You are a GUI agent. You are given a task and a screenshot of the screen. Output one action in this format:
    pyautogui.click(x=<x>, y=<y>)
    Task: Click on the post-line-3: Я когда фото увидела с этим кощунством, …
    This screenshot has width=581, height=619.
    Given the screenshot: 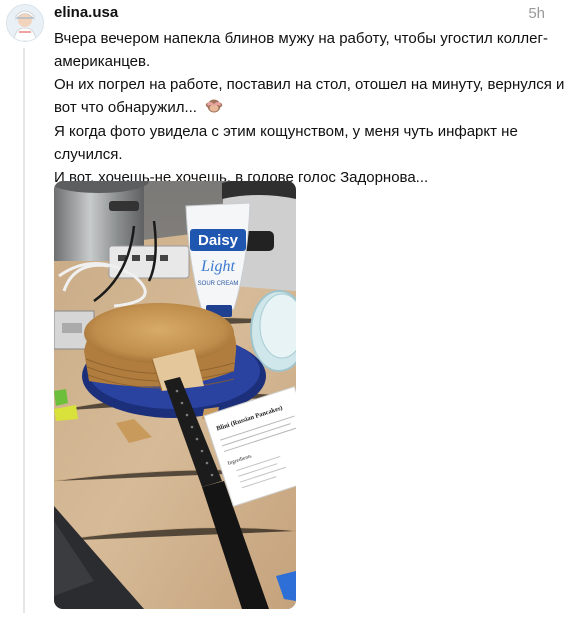 What is the action you would take?
    pyautogui.click(x=286, y=142)
    